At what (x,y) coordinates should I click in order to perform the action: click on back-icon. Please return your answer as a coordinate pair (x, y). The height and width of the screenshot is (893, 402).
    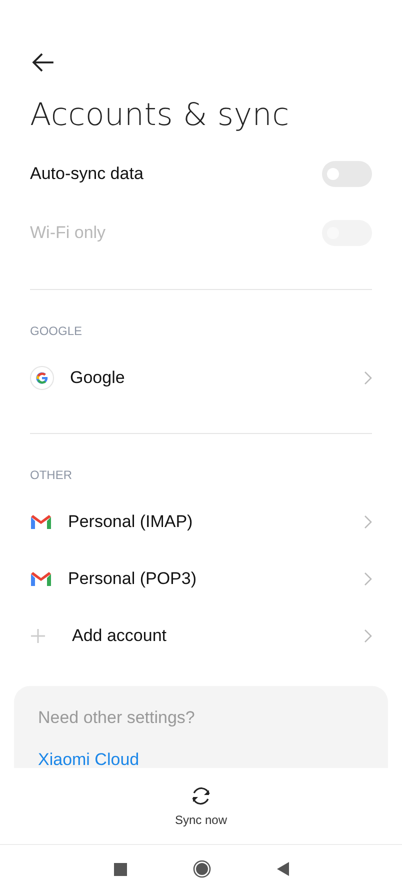
    Looking at the image, I should click on (282, 869).